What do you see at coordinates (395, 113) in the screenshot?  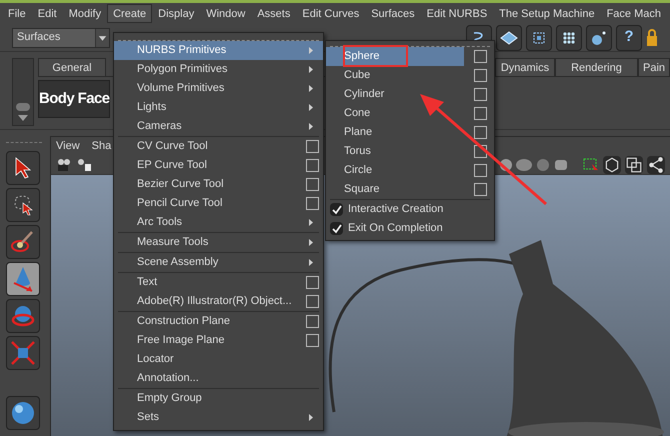 I see `menu-entry: Cone` at bounding box center [395, 113].